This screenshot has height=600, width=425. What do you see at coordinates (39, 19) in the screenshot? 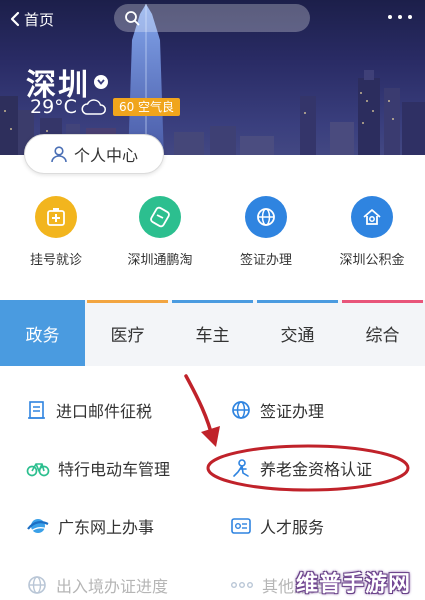
I see `back-label: 首页` at bounding box center [39, 19].